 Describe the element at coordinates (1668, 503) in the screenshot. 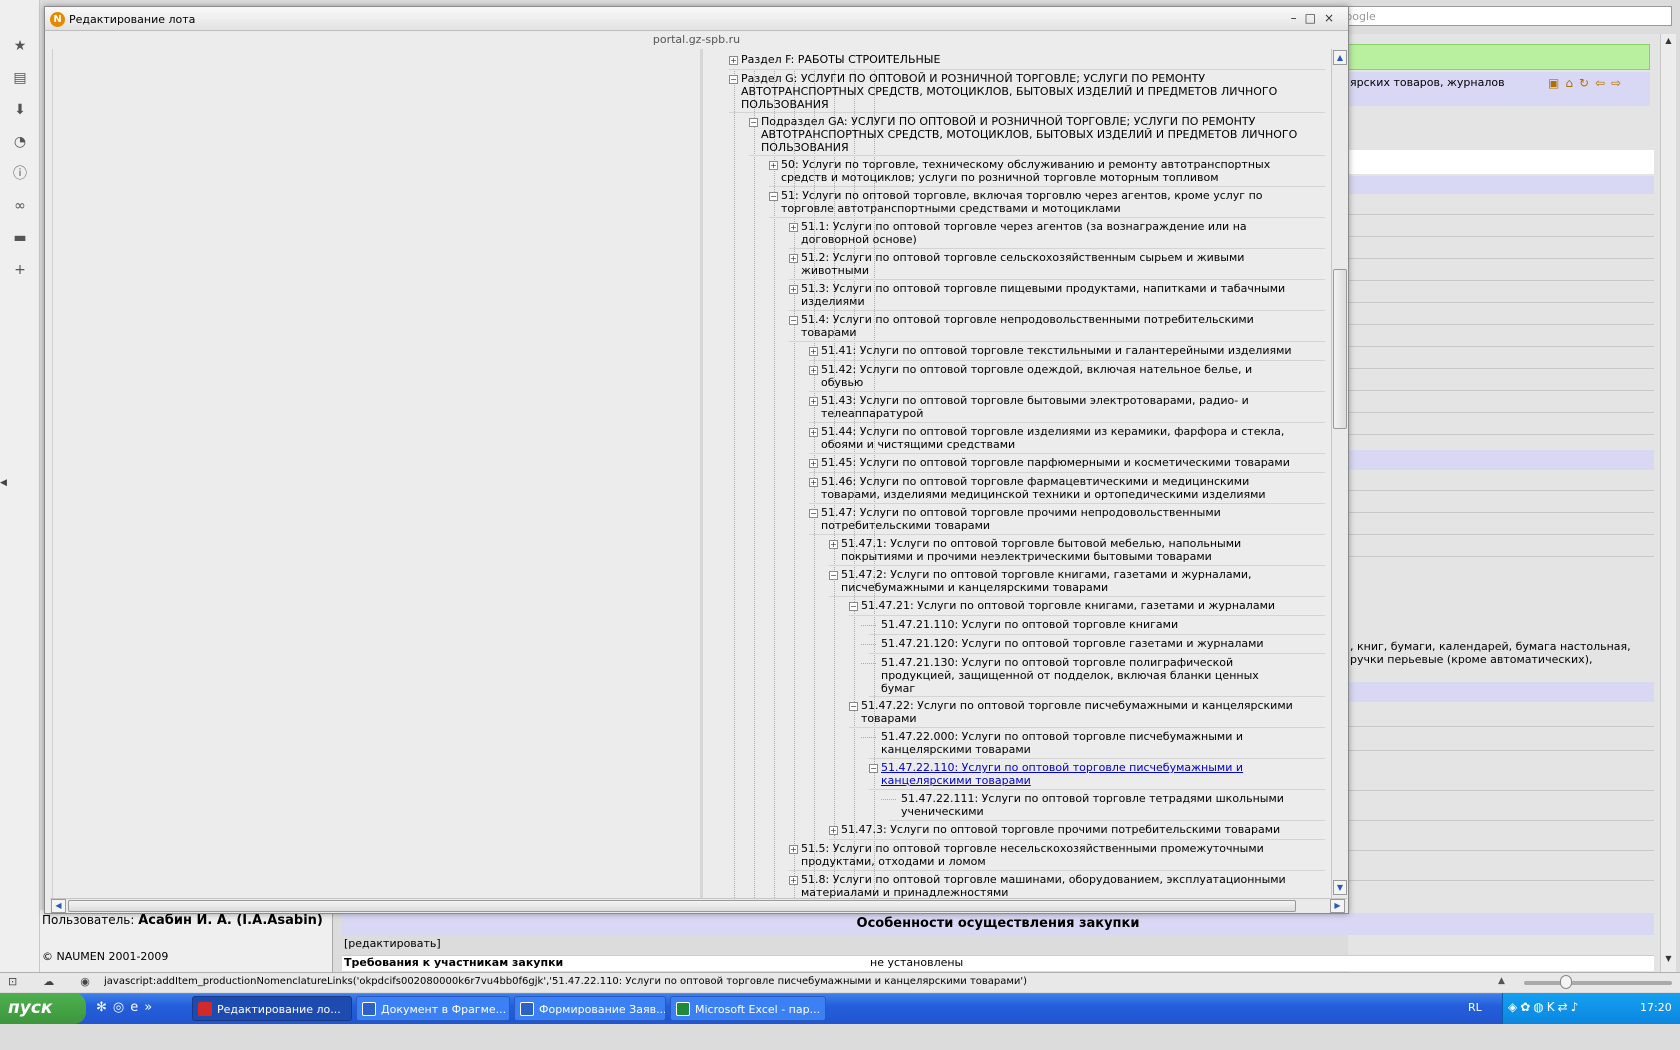

I see `page-scrollbar: ▲ ▼` at that location.